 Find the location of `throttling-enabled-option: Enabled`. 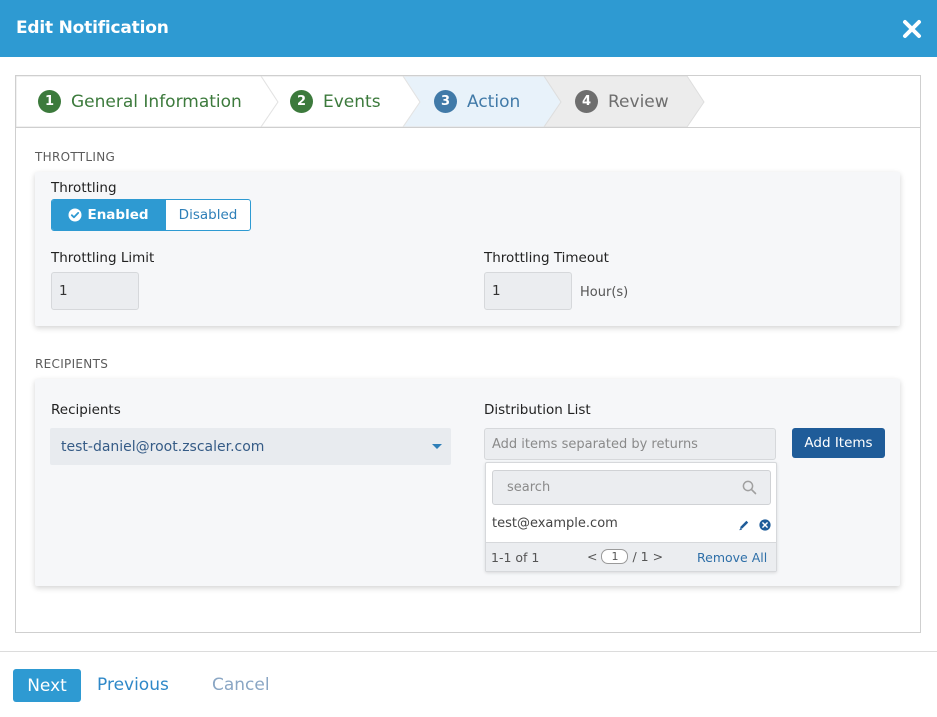

throttling-enabled-option: Enabled is located at coordinates (108, 215).